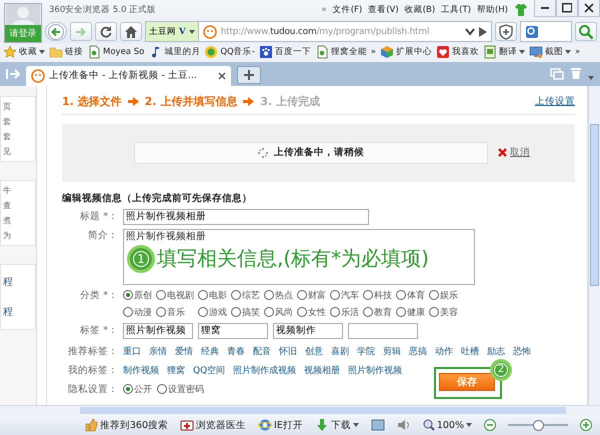 The width and height of the screenshot is (600, 435). Describe the element at coordinates (314, 351) in the screenshot. I see `tag-link: 创意` at that location.